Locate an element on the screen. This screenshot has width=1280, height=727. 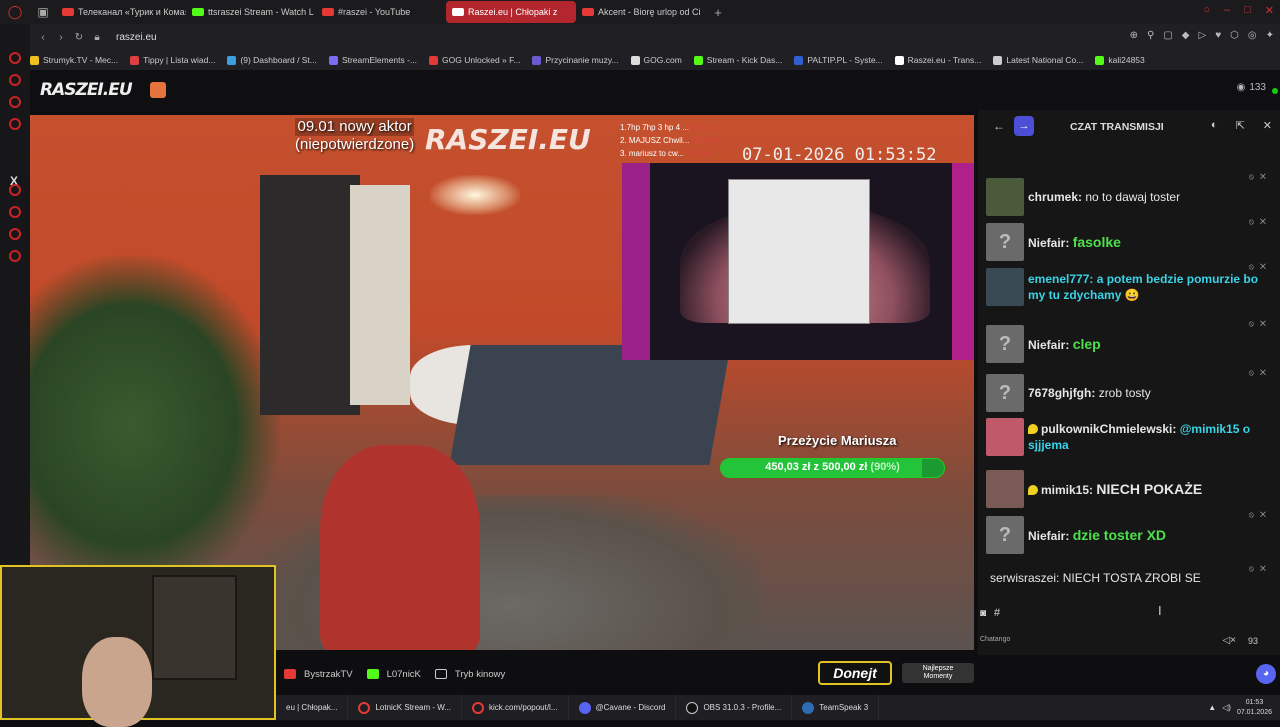
account-icon: ◎ is located at coordinates (1252, 35).